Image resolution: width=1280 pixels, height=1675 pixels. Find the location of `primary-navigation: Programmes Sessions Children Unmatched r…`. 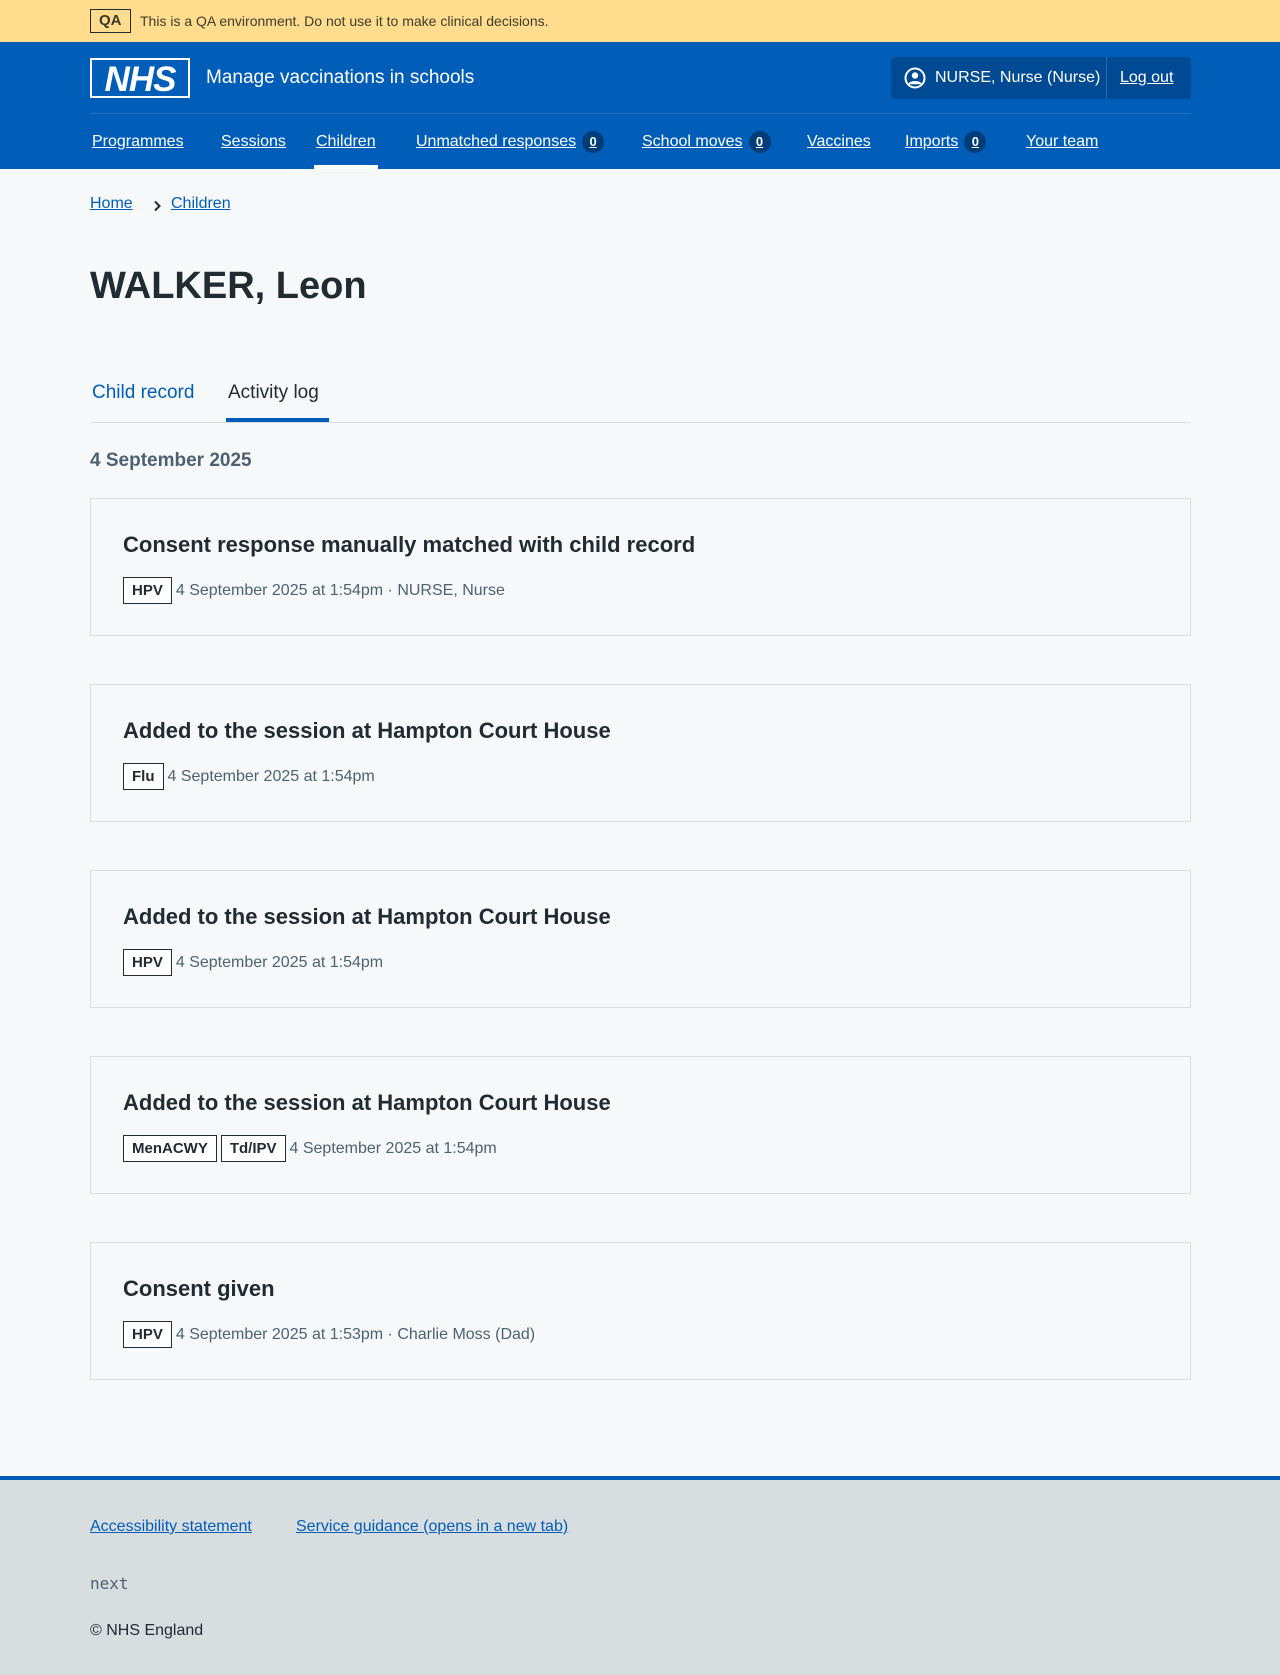

primary-navigation: Programmes Sessions Children Unmatched r… is located at coordinates (640, 141).